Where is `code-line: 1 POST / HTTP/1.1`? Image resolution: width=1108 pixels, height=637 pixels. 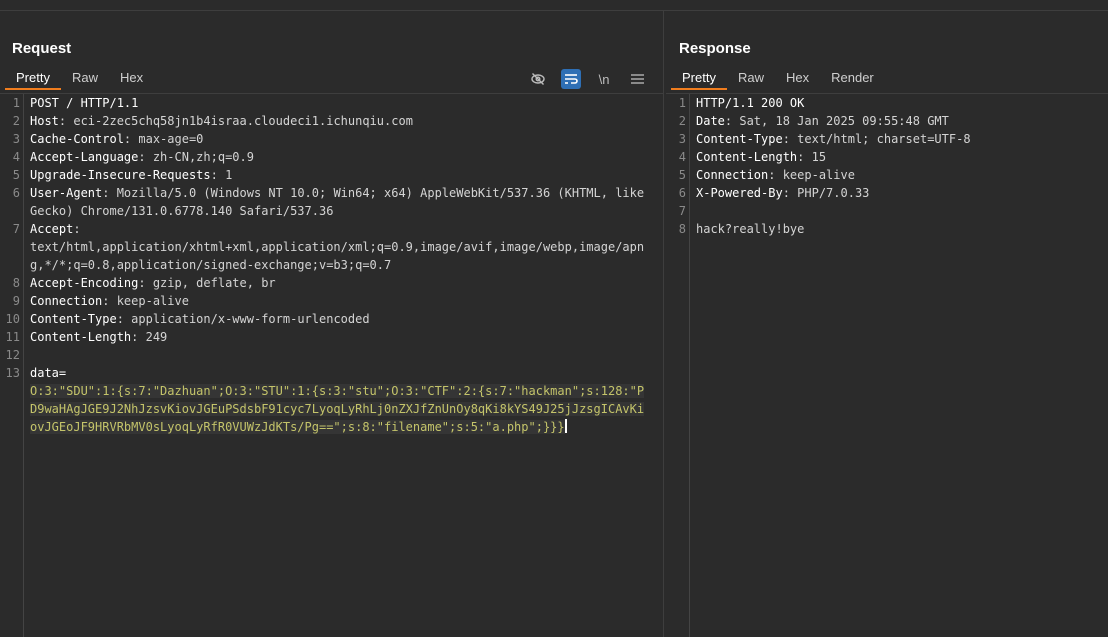
code-line: 1 POST / HTTP/1.1 is located at coordinates (325, 103).